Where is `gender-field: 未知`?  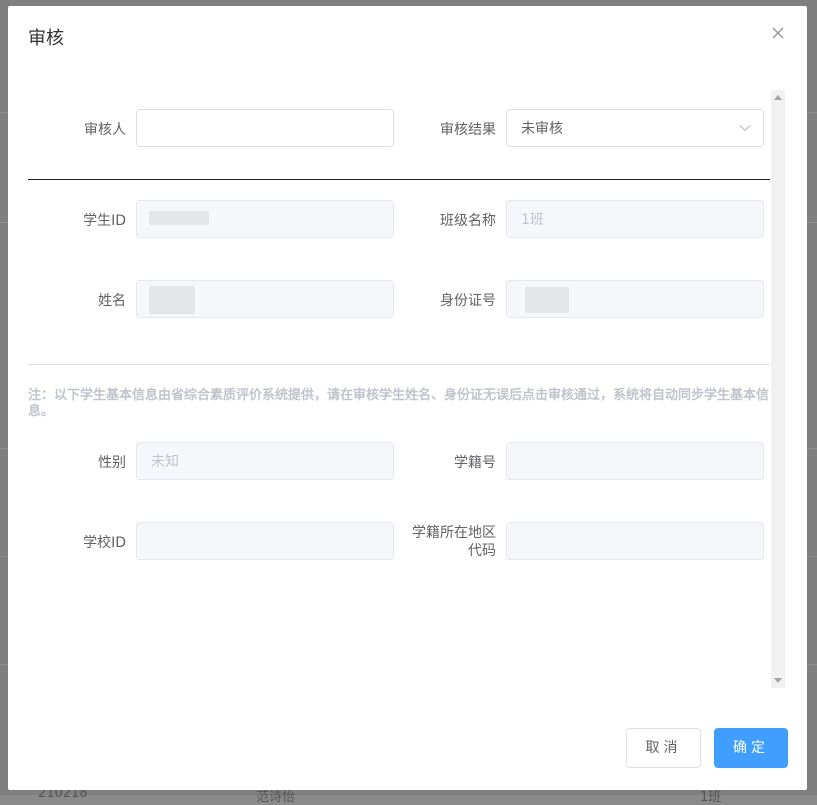
gender-field: 未知 is located at coordinates (265, 461).